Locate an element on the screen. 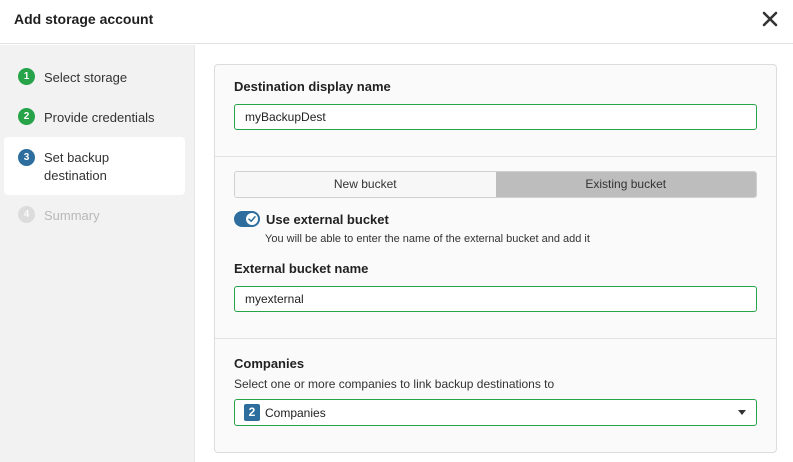  chevron-down-icon is located at coordinates (742, 412).